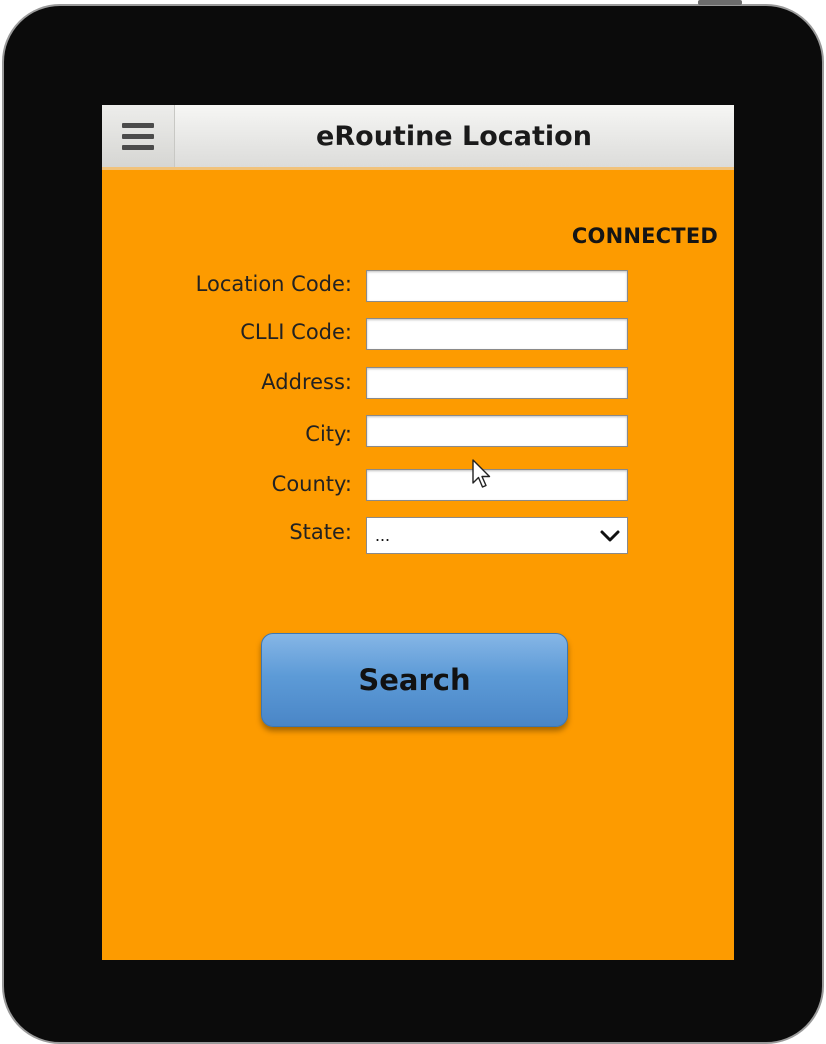 This screenshot has height=1044, width=826. What do you see at coordinates (296, 332) in the screenshot?
I see `clli-code-label: CLLI Code:` at bounding box center [296, 332].